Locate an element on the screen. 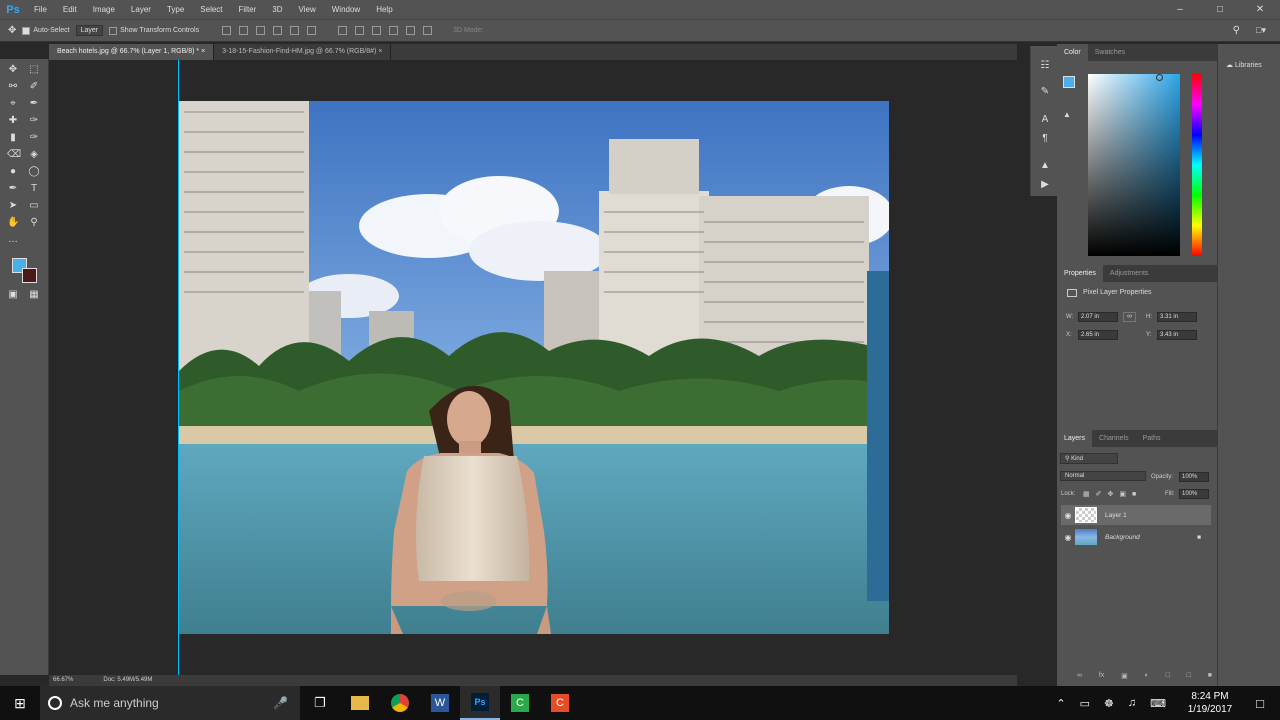 Image resolution: width=1280 pixels, height=720 pixels. rectangle-tool-icon: ▭ is located at coordinates (34, 206).